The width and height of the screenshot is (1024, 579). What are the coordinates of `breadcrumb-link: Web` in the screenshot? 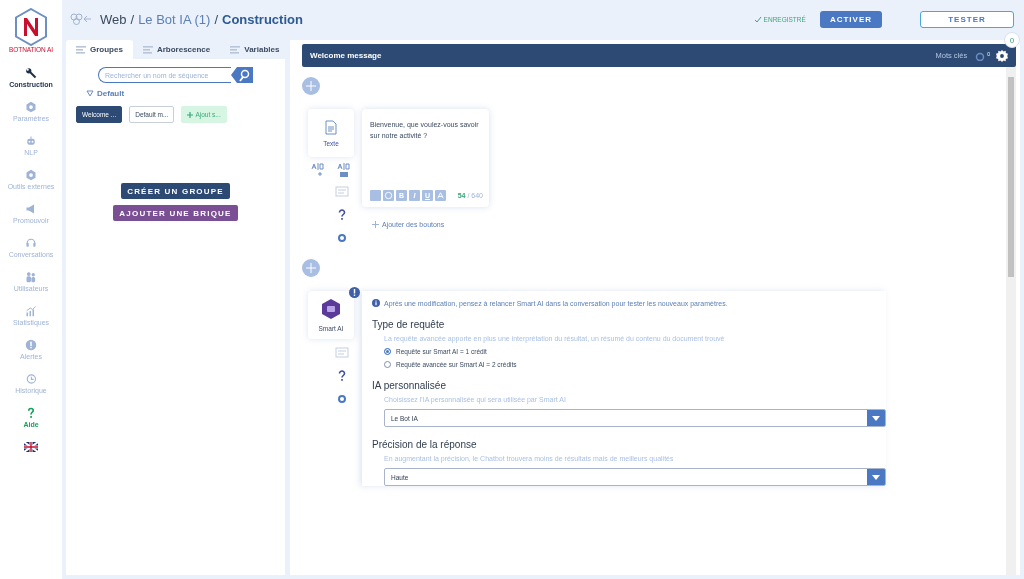 It's located at (113, 19).